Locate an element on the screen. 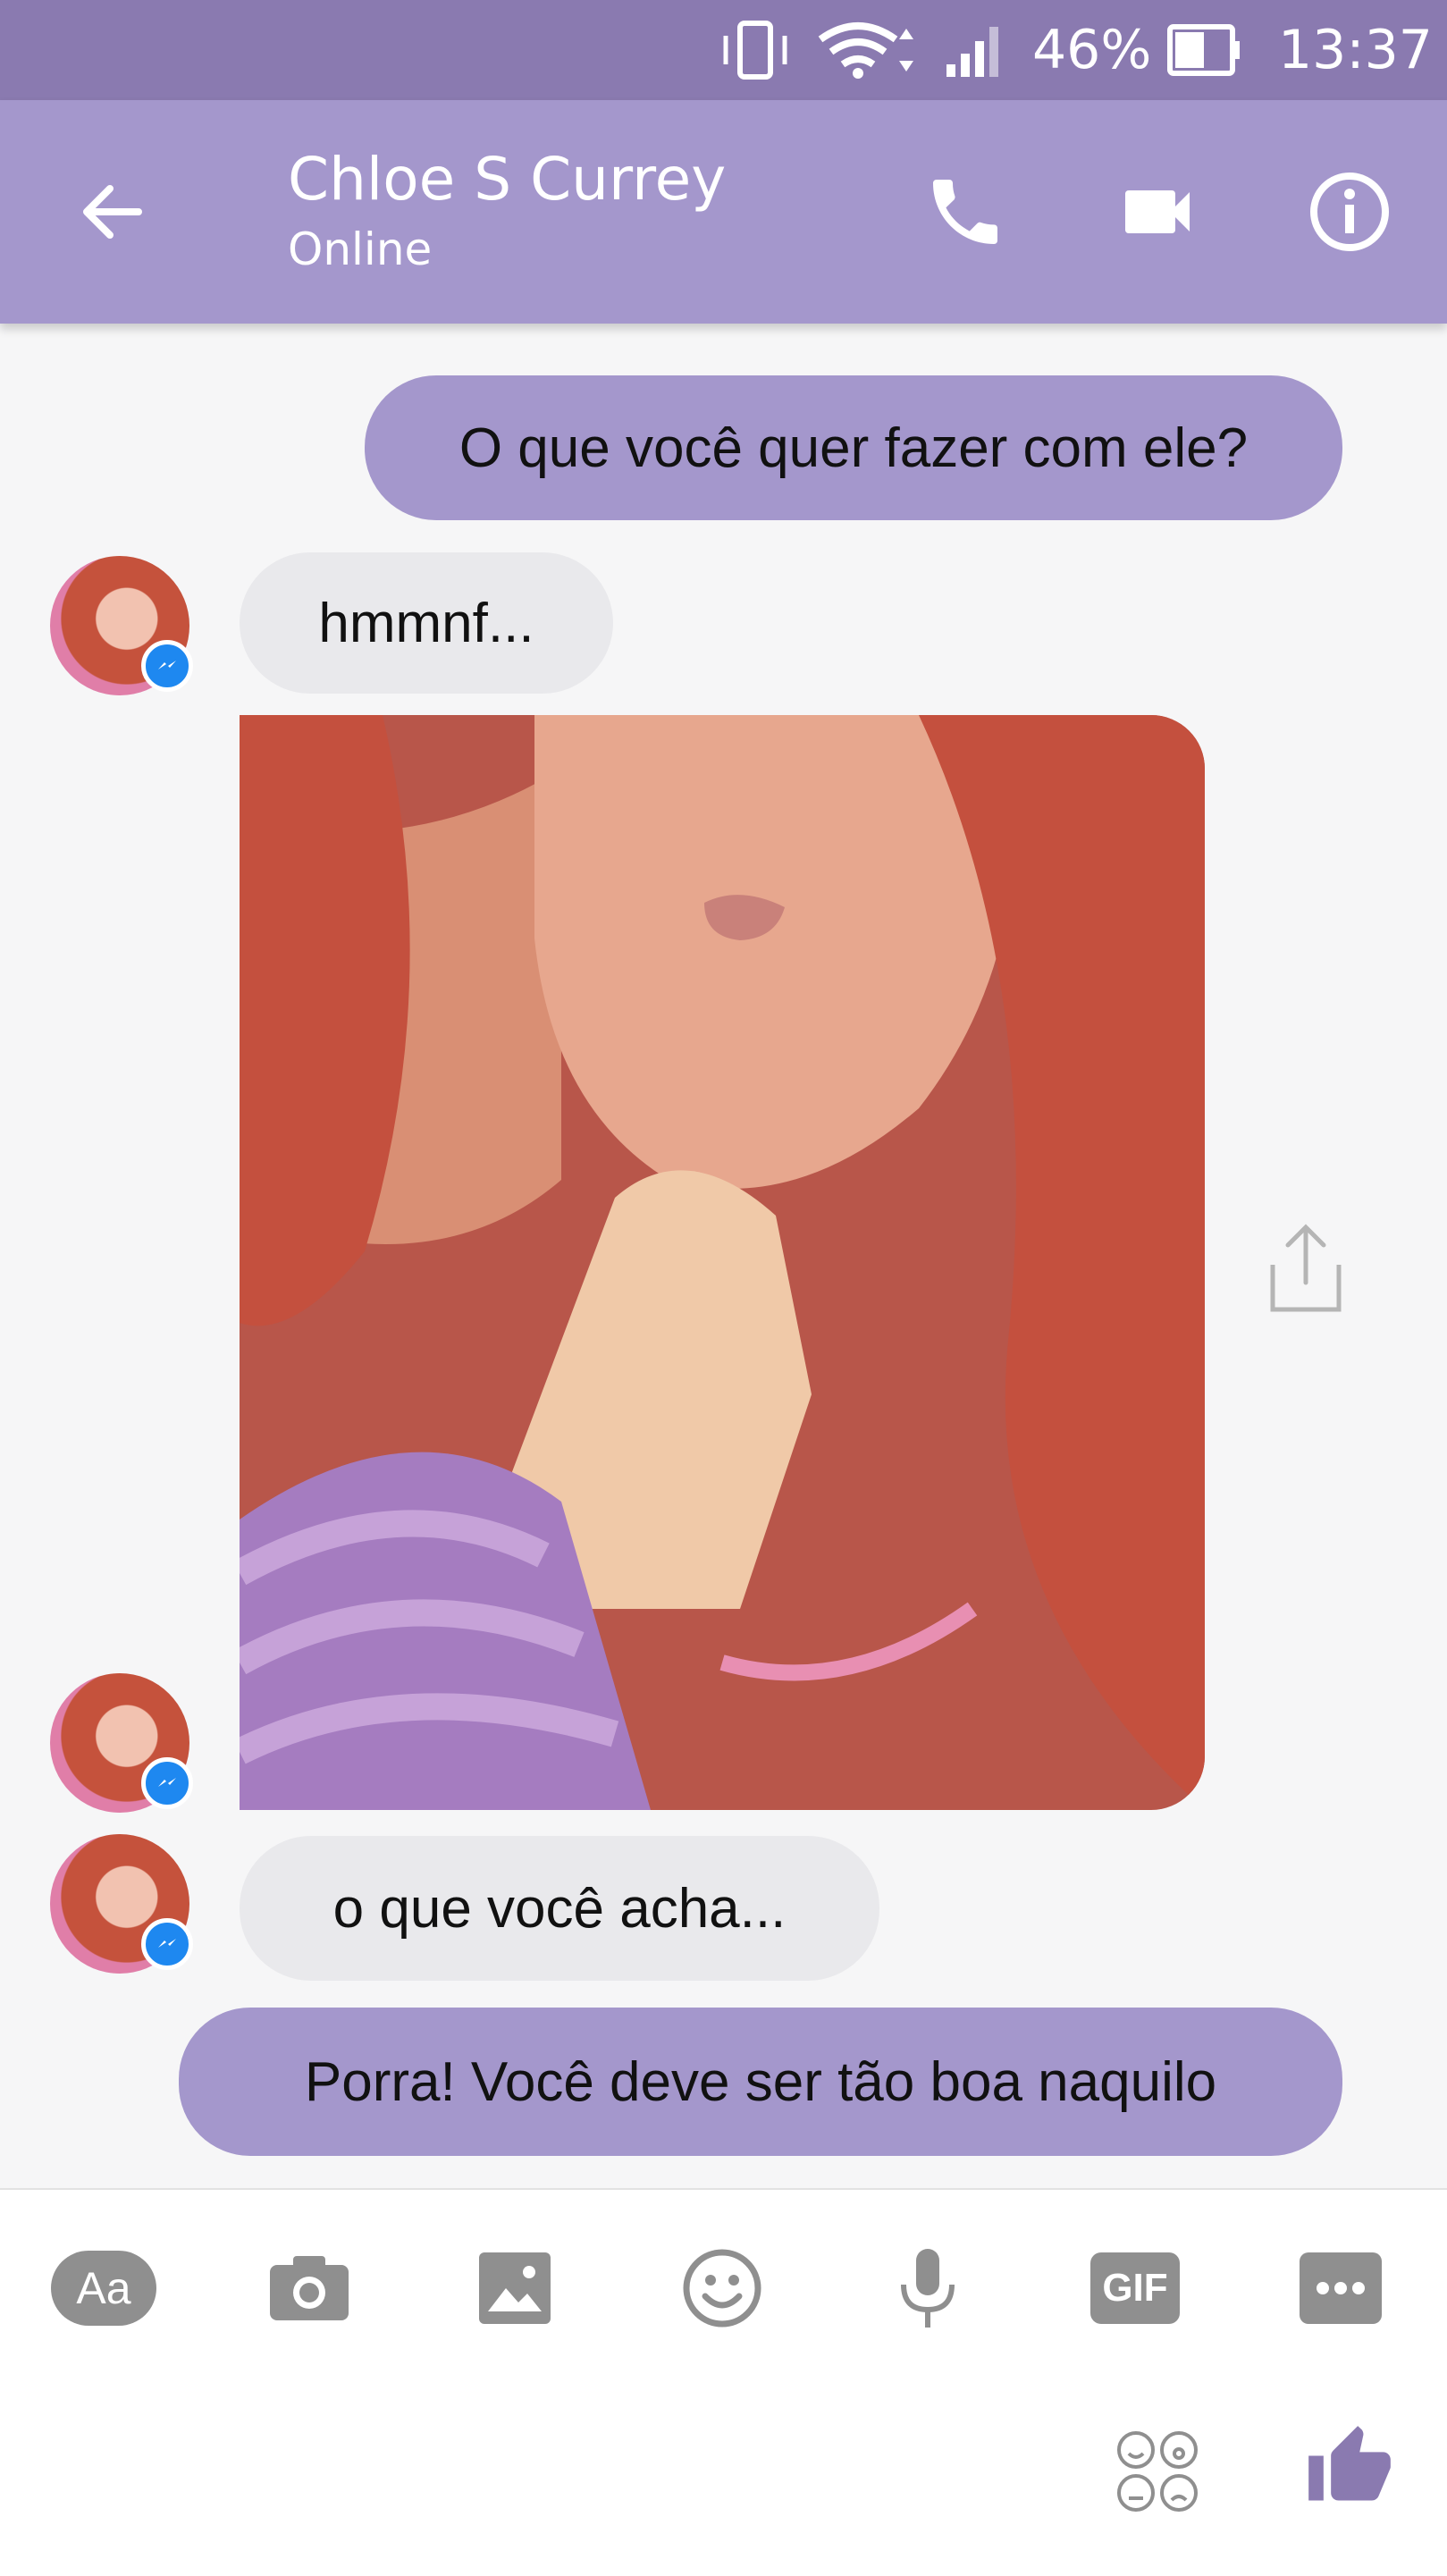  outgoing-message: Porra! Você deve ser tão boa naquilo is located at coordinates (760, 2082).